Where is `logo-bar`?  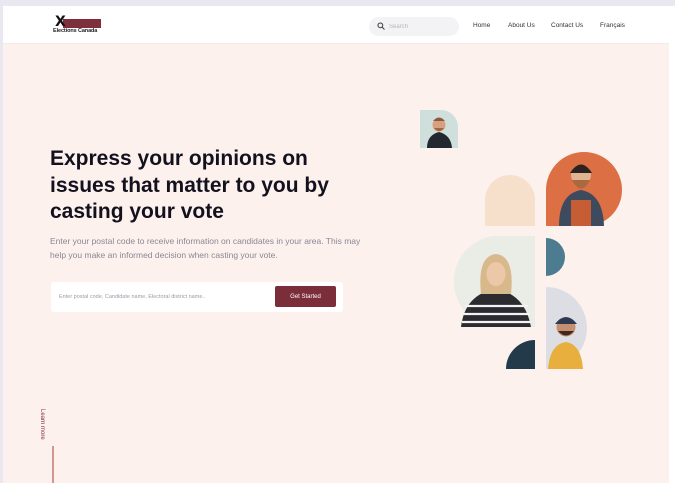
logo-bar is located at coordinates (82, 23).